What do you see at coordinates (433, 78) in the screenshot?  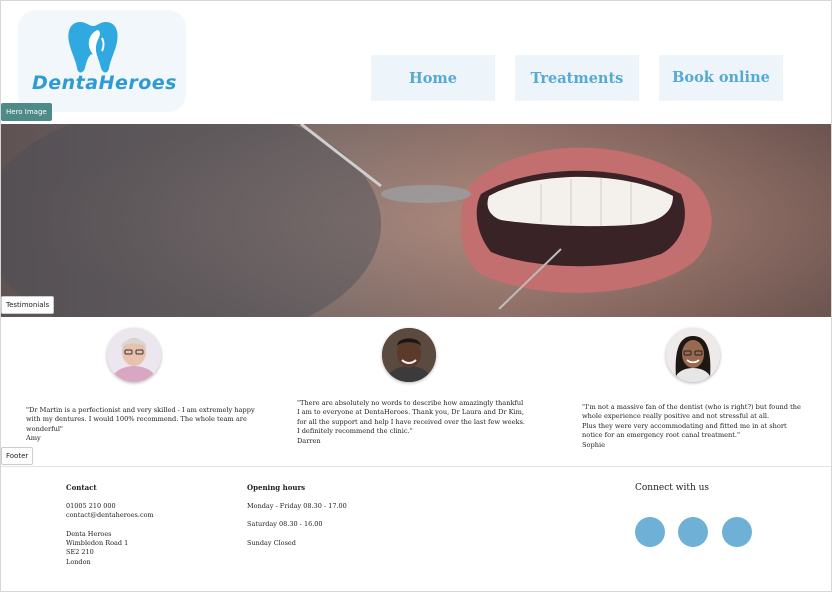 I see `nav-home-button: Home` at bounding box center [433, 78].